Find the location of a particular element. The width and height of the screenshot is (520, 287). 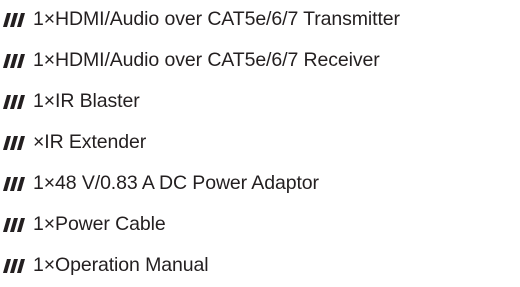

list-item: 1×Operation Manual is located at coordinates (260, 265).